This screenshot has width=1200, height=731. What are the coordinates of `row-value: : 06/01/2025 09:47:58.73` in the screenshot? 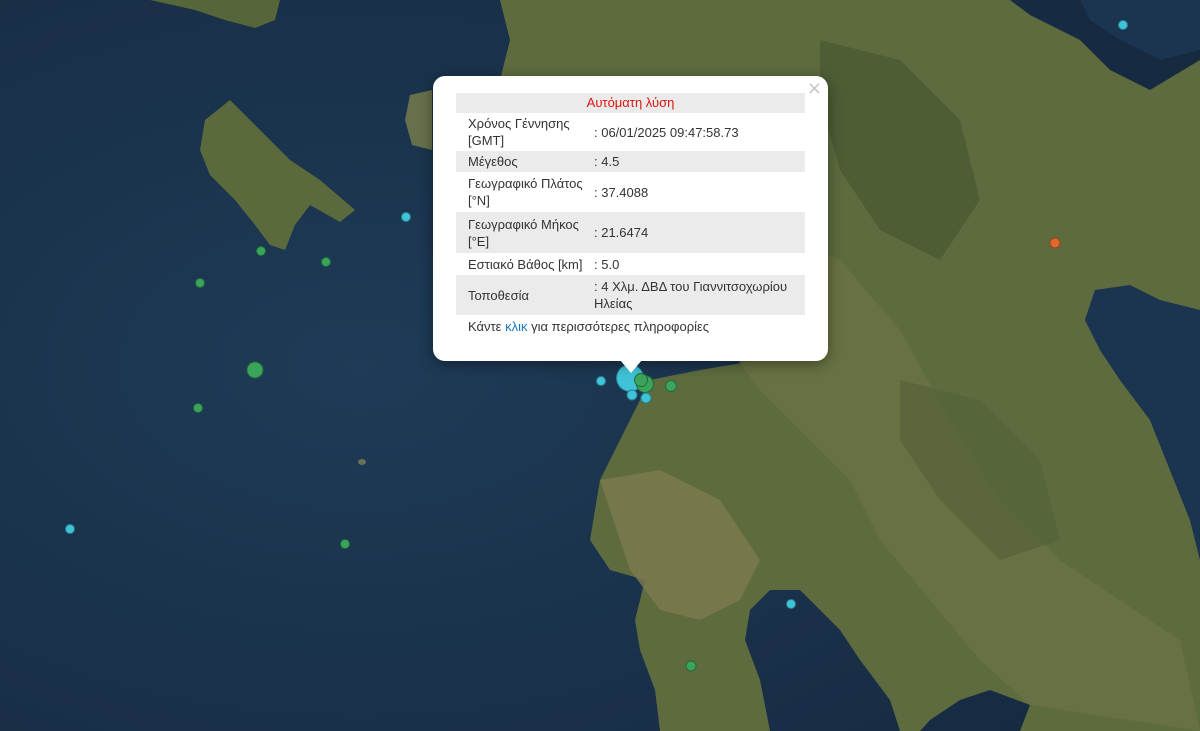 It's located at (666, 132).